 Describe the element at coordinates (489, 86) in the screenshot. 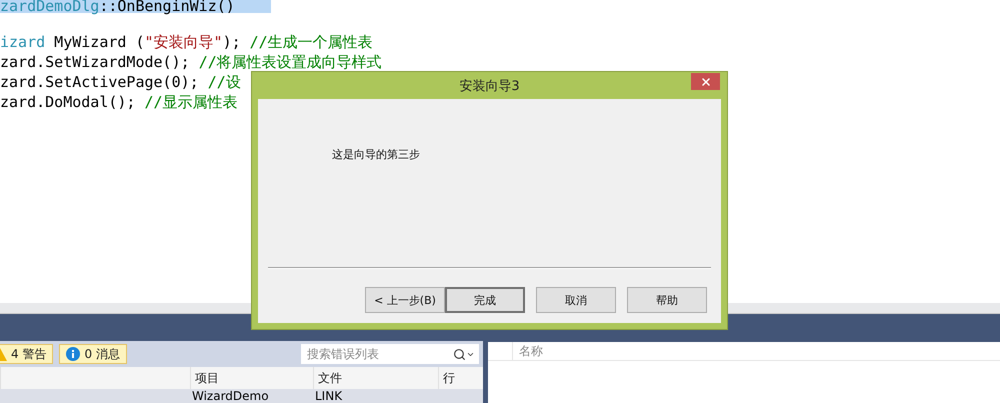

I see `dialog-title: 安装向导3` at that location.